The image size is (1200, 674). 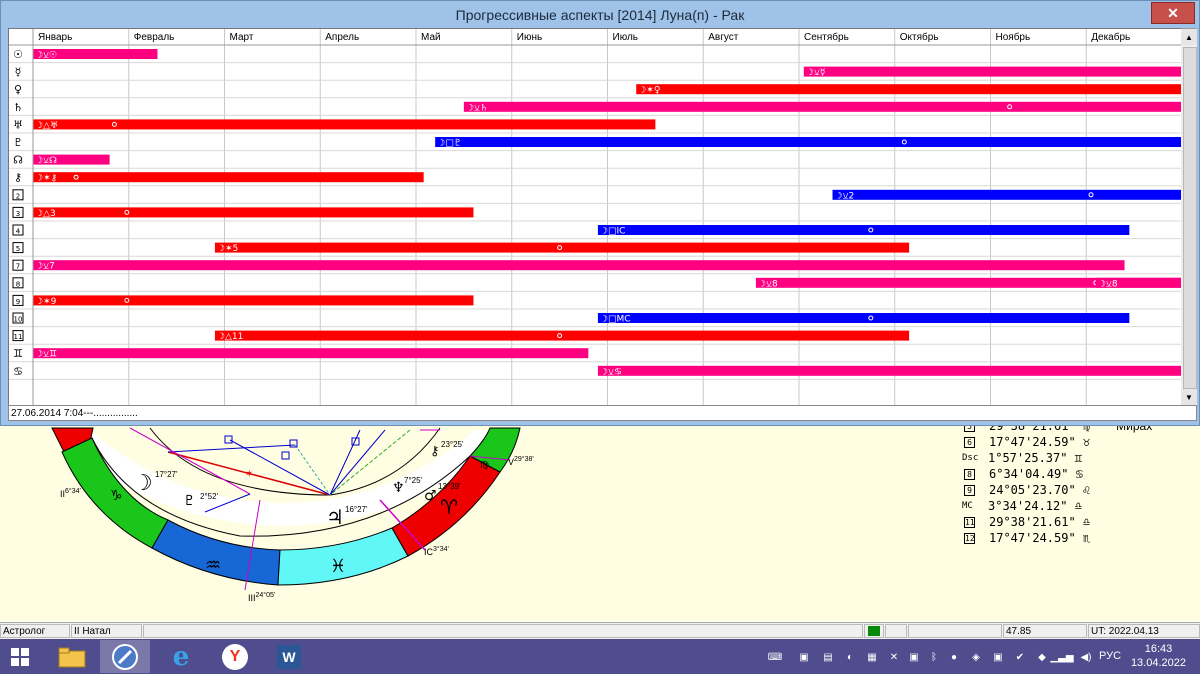 What do you see at coordinates (804, 657) in the screenshot?
I see `tray-icon-1: ▣` at bounding box center [804, 657].